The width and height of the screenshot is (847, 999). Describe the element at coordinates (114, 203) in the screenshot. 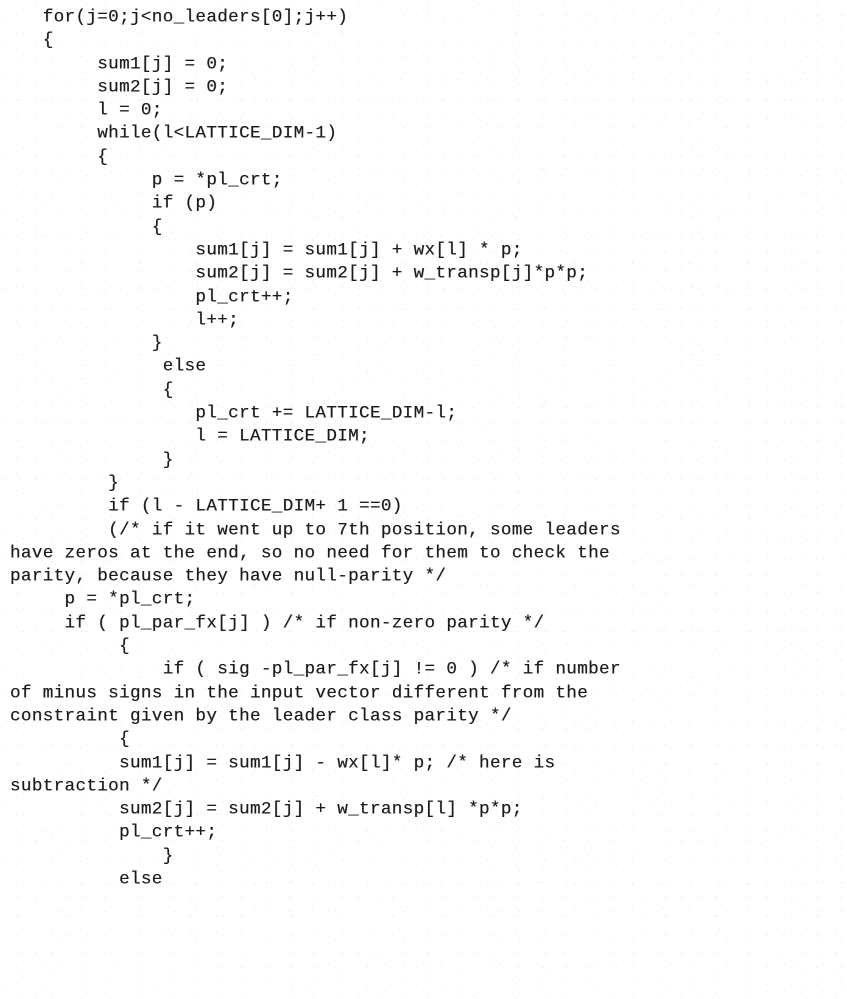

I see `code-line: if (p)` at that location.